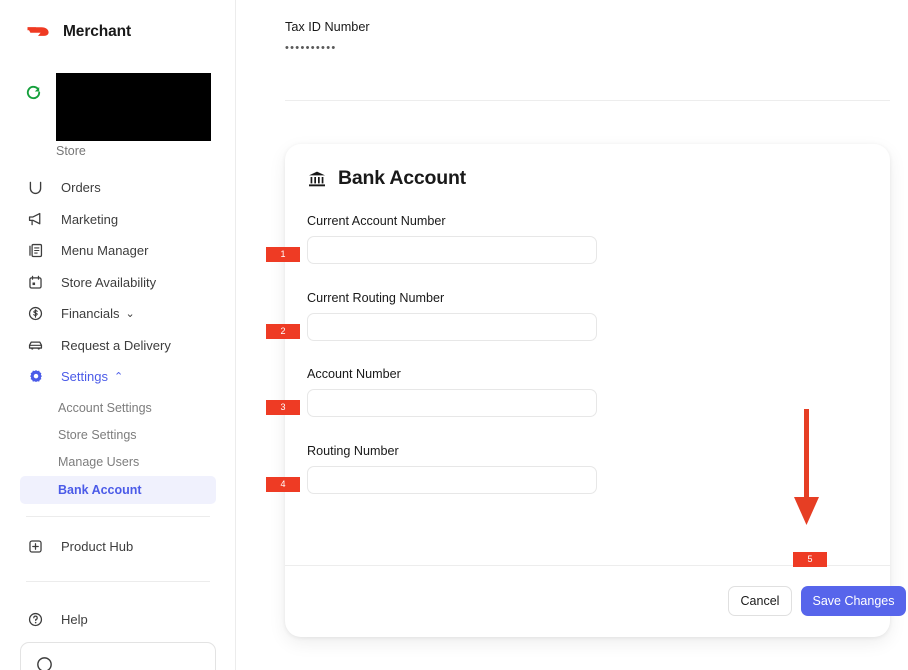 This screenshot has height=670, width=908. I want to click on sidebar-subitem-account-settings: Account Settings, so click(117, 408).